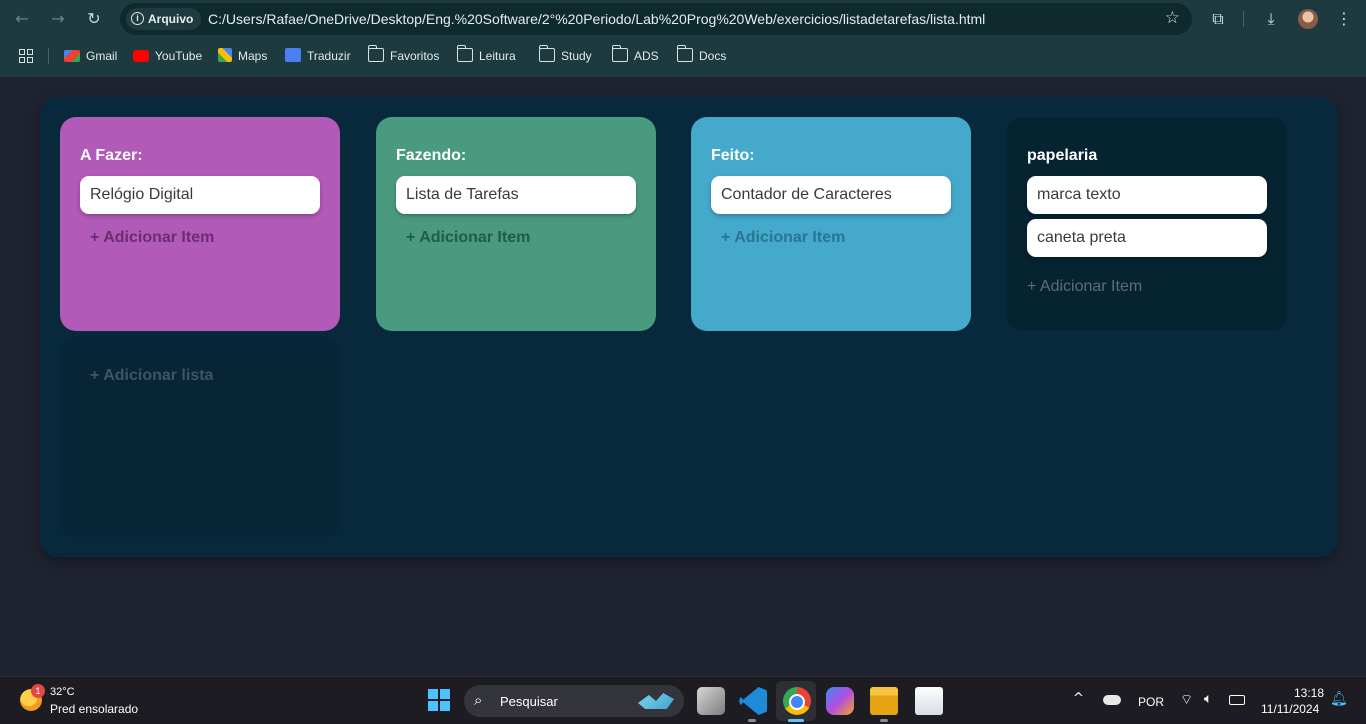  What do you see at coordinates (831, 195) in the screenshot?
I see `task-card: Contador de Caracteres` at bounding box center [831, 195].